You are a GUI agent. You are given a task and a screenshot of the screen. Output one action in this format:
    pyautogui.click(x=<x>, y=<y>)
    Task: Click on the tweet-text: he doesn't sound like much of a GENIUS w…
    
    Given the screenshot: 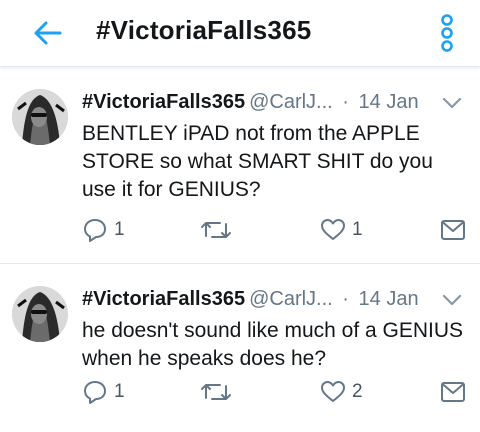 What is the action you would take?
    pyautogui.click(x=273, y=344)
    